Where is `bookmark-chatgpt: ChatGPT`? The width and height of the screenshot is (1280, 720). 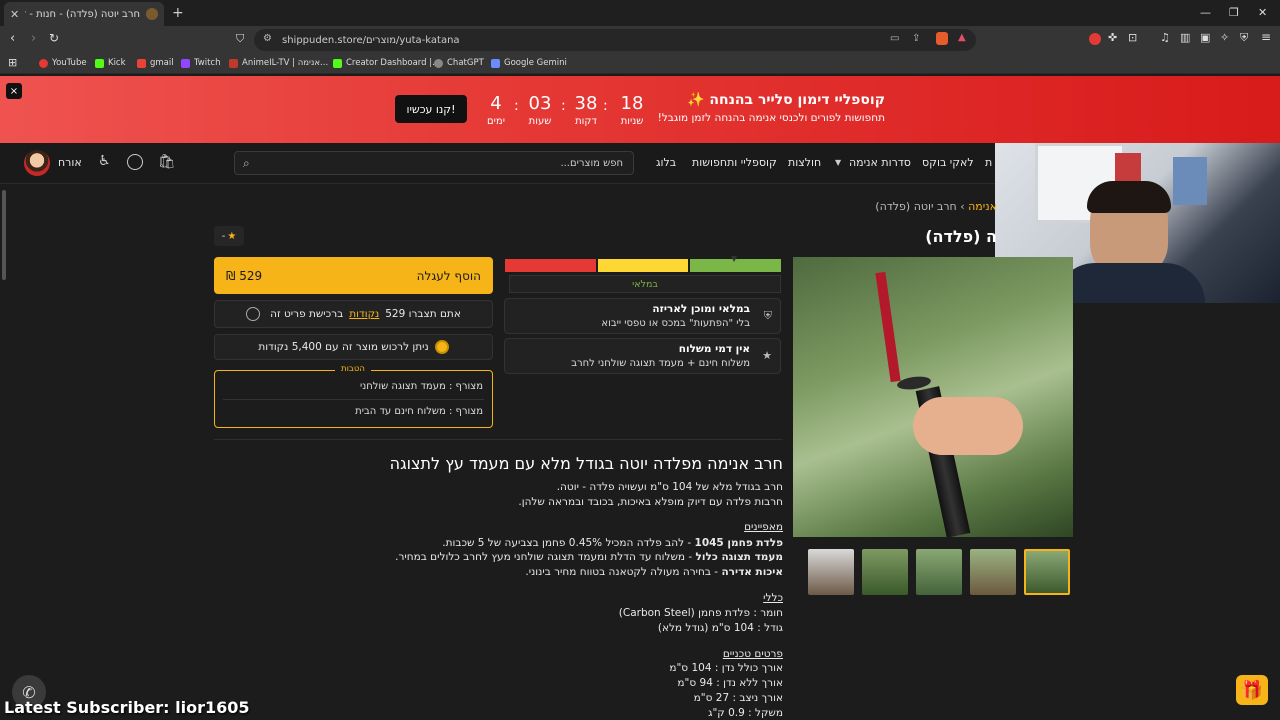
bookmark-chatgpt: ChatGPT is located at coordinates (459, 63).